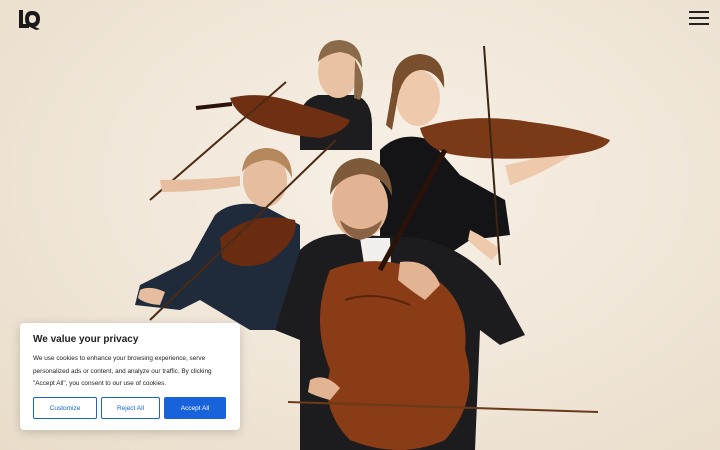  What do you see at coordinates (195, 408) in the screenshot?
I see `accept-all-button: Accept All` at bounding box center [195, 408].